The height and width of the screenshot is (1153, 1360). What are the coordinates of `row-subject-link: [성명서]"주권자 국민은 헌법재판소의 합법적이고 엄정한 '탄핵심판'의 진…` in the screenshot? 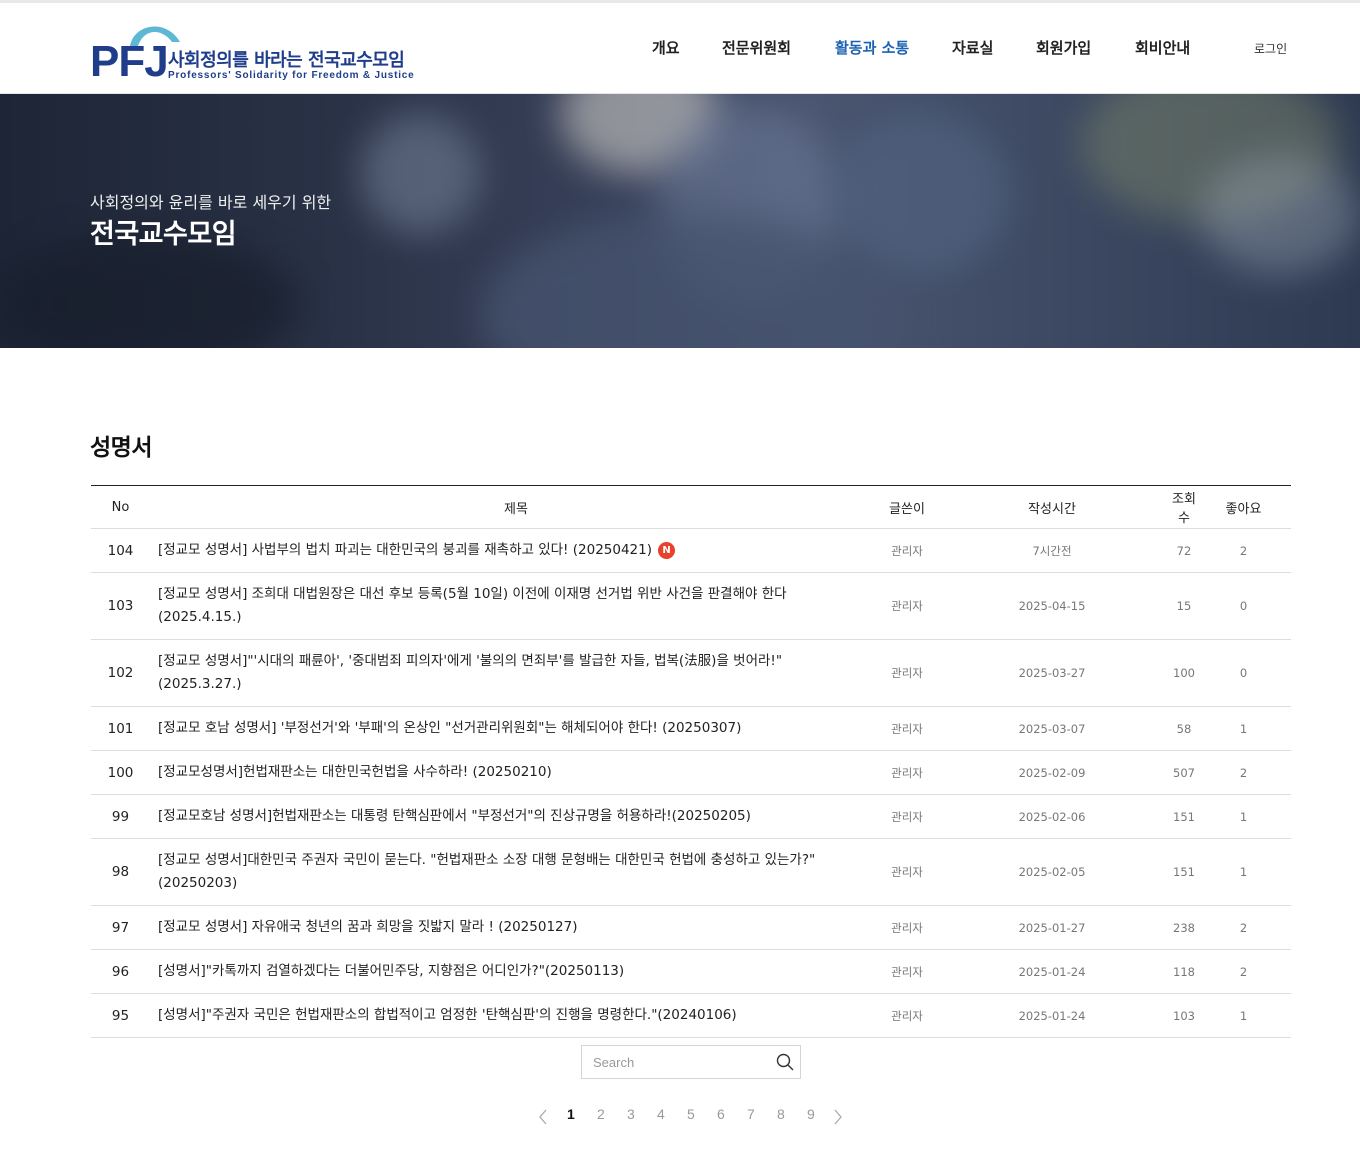 It's located at (447, 1015).